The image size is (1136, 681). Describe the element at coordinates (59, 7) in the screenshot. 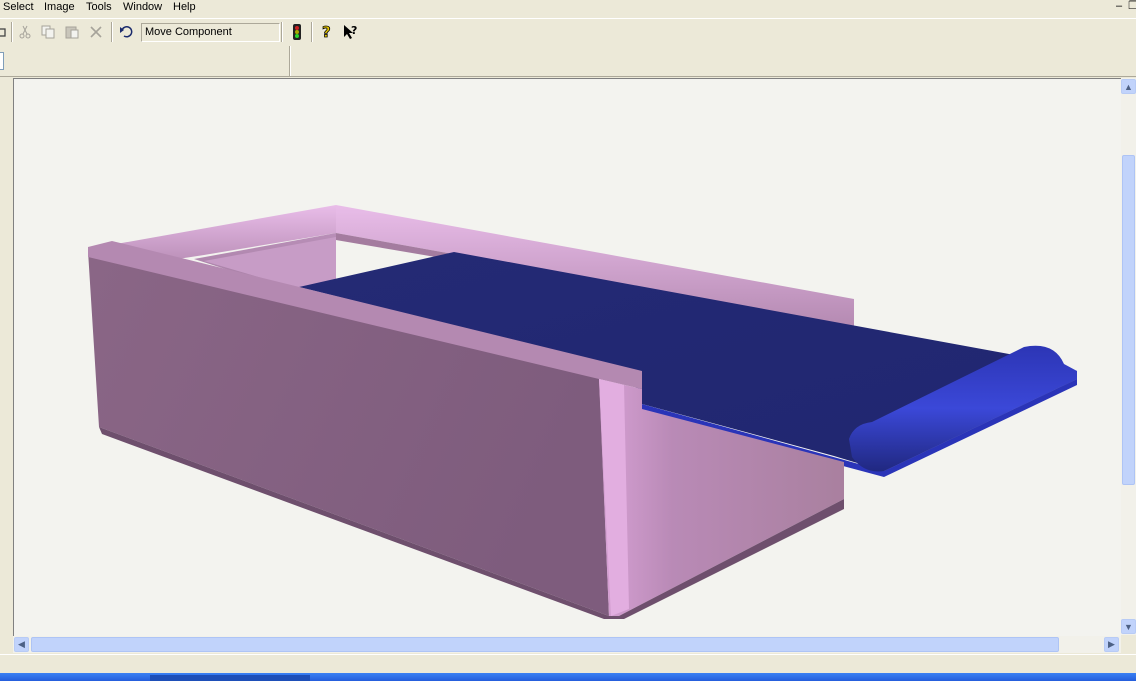

I see `menu-image: Image` at that location.